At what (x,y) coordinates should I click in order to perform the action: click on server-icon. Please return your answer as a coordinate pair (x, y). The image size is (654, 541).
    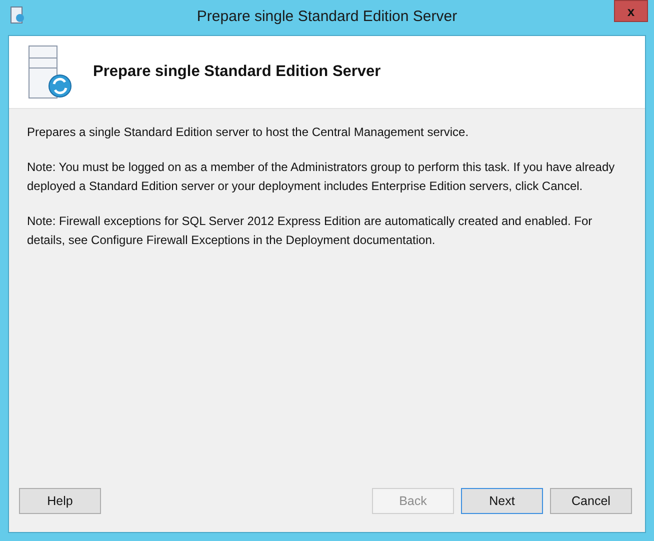
    Looking at the image, I should click on (18, 15).